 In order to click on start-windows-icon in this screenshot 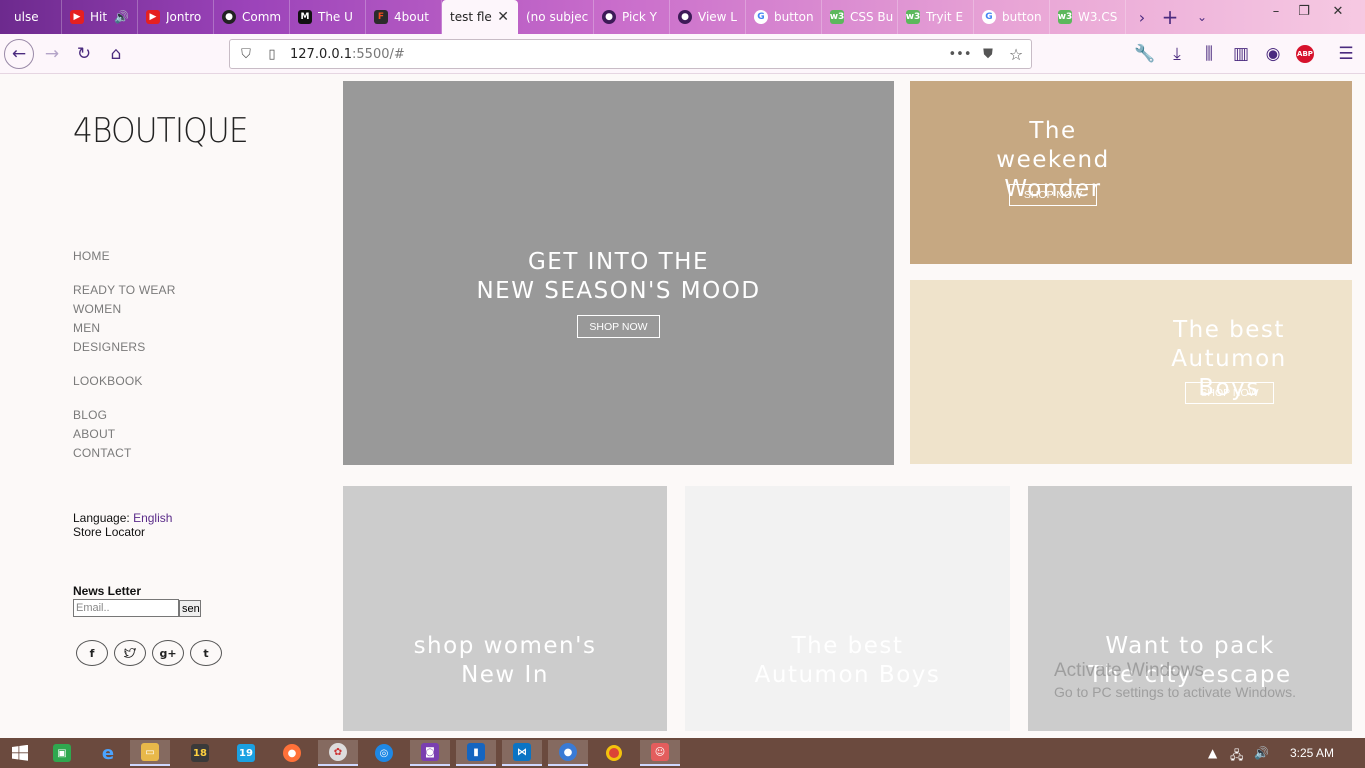, I will do `click(20, 753)`.